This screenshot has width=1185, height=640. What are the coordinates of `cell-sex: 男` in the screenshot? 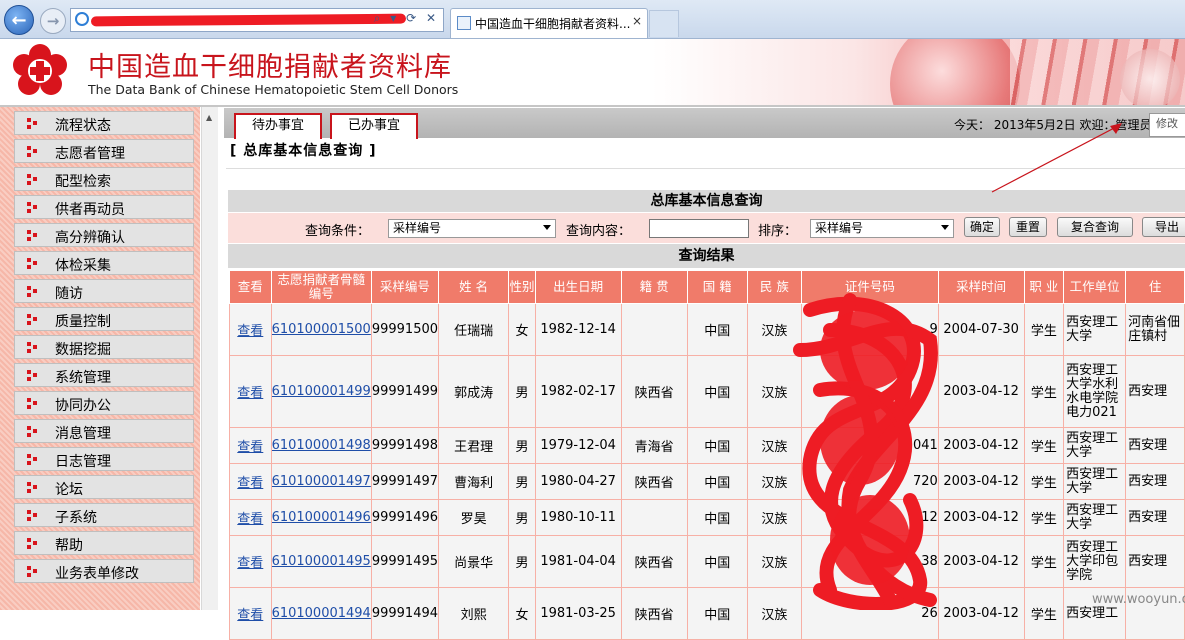 It's located at (522, 391).